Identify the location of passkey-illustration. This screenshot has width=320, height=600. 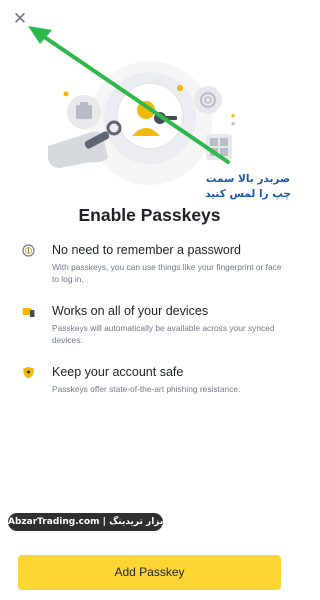
(142, 123).